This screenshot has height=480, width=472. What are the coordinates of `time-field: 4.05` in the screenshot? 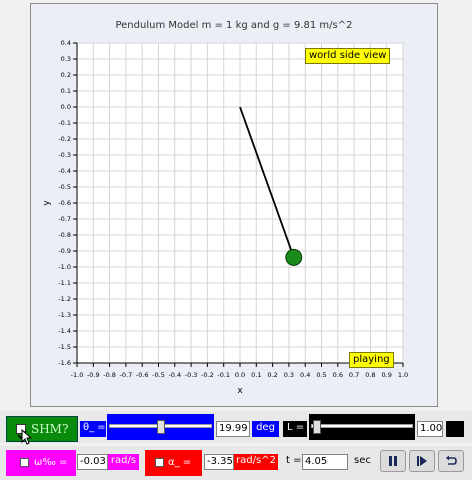 It's located at (325, 462).